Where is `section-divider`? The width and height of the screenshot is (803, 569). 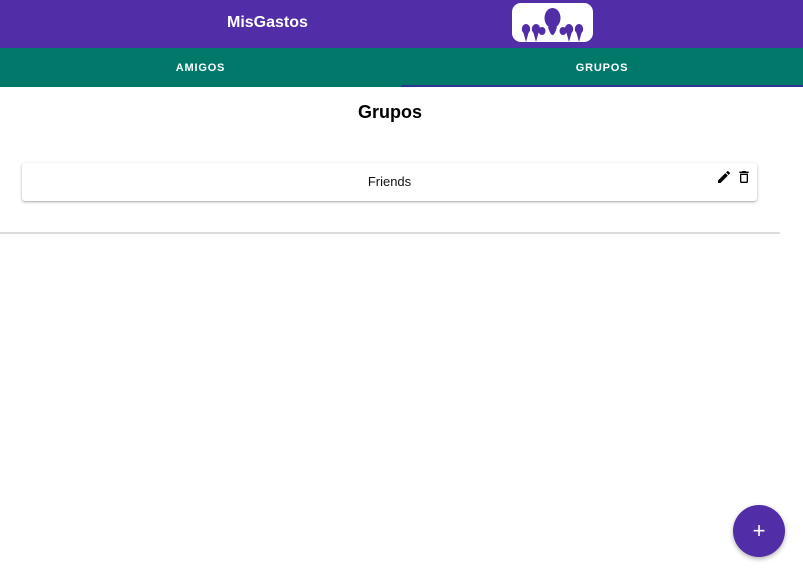
section-divider is located at coordinates (390, 233).